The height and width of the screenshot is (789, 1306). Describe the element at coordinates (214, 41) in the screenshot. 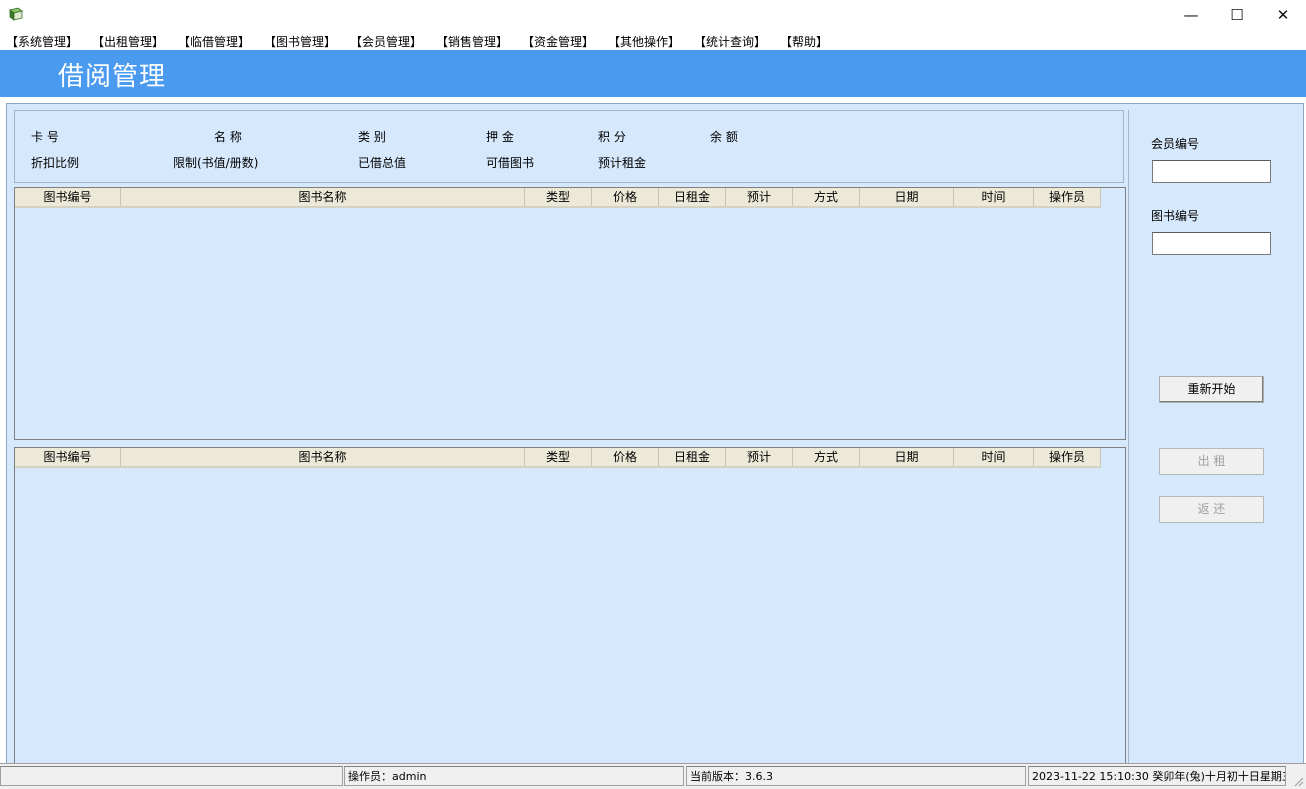

I see `menu-temp-borrow: 【临借管理】` at that location.